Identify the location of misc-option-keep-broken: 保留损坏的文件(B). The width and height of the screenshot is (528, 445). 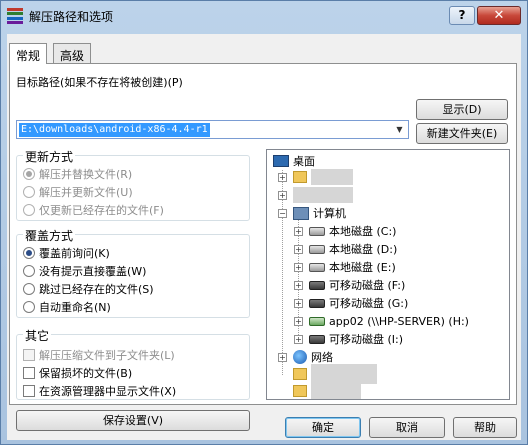
(77, 373).